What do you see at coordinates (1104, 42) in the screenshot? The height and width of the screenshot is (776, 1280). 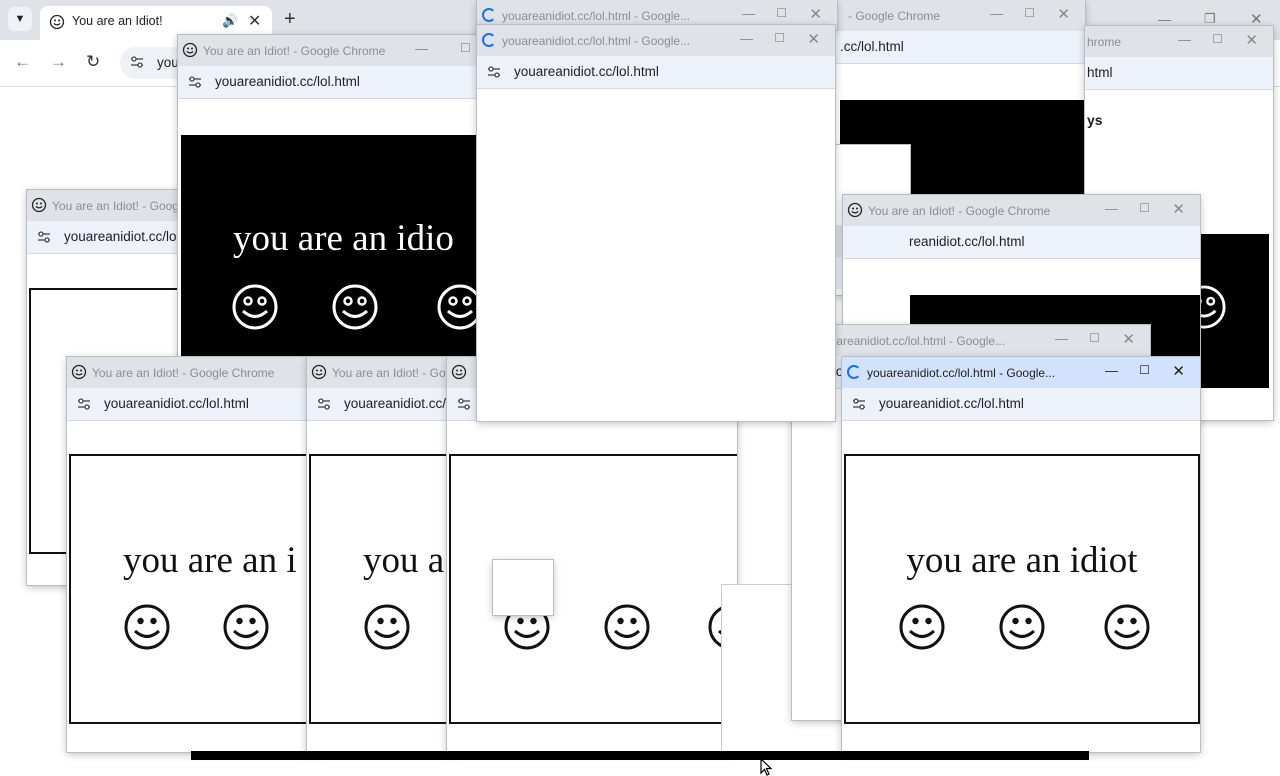 I see `popup-title: hrome` at bounding box center [1104, 42].